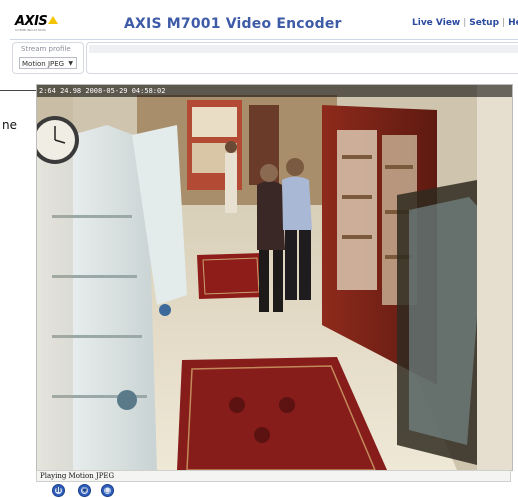 This screenshot has height=498, width=518. I want to click on video-overlay-text: 2:64 24.98 2008-05-29 04:58:02, so click(102, 91).